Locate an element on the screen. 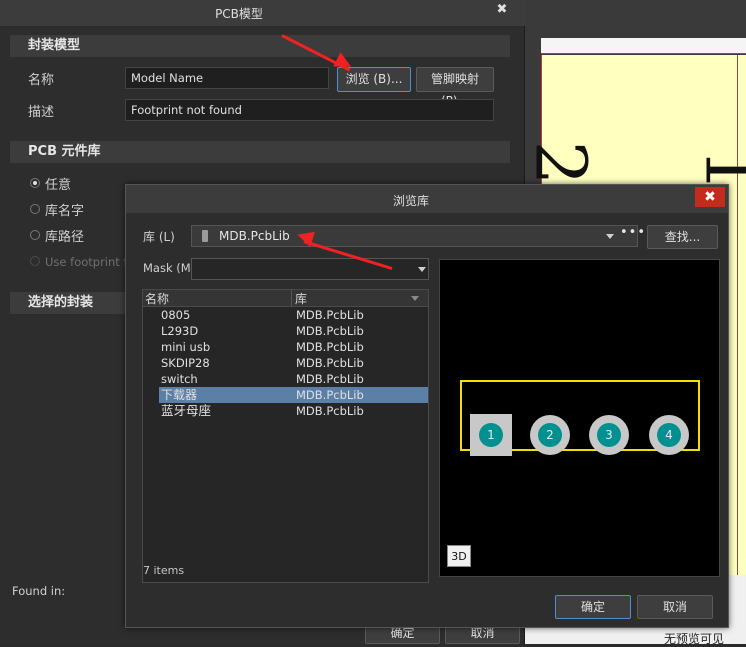  radio-any is located at coordinates (35, 183).